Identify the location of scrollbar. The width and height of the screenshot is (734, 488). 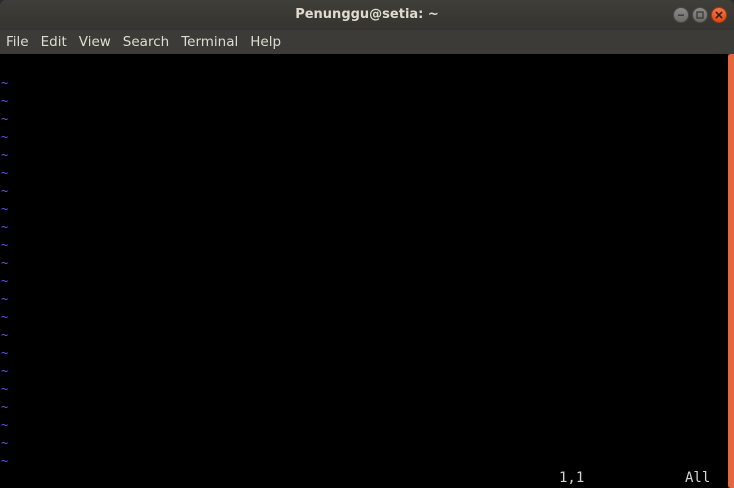
(731, 271).